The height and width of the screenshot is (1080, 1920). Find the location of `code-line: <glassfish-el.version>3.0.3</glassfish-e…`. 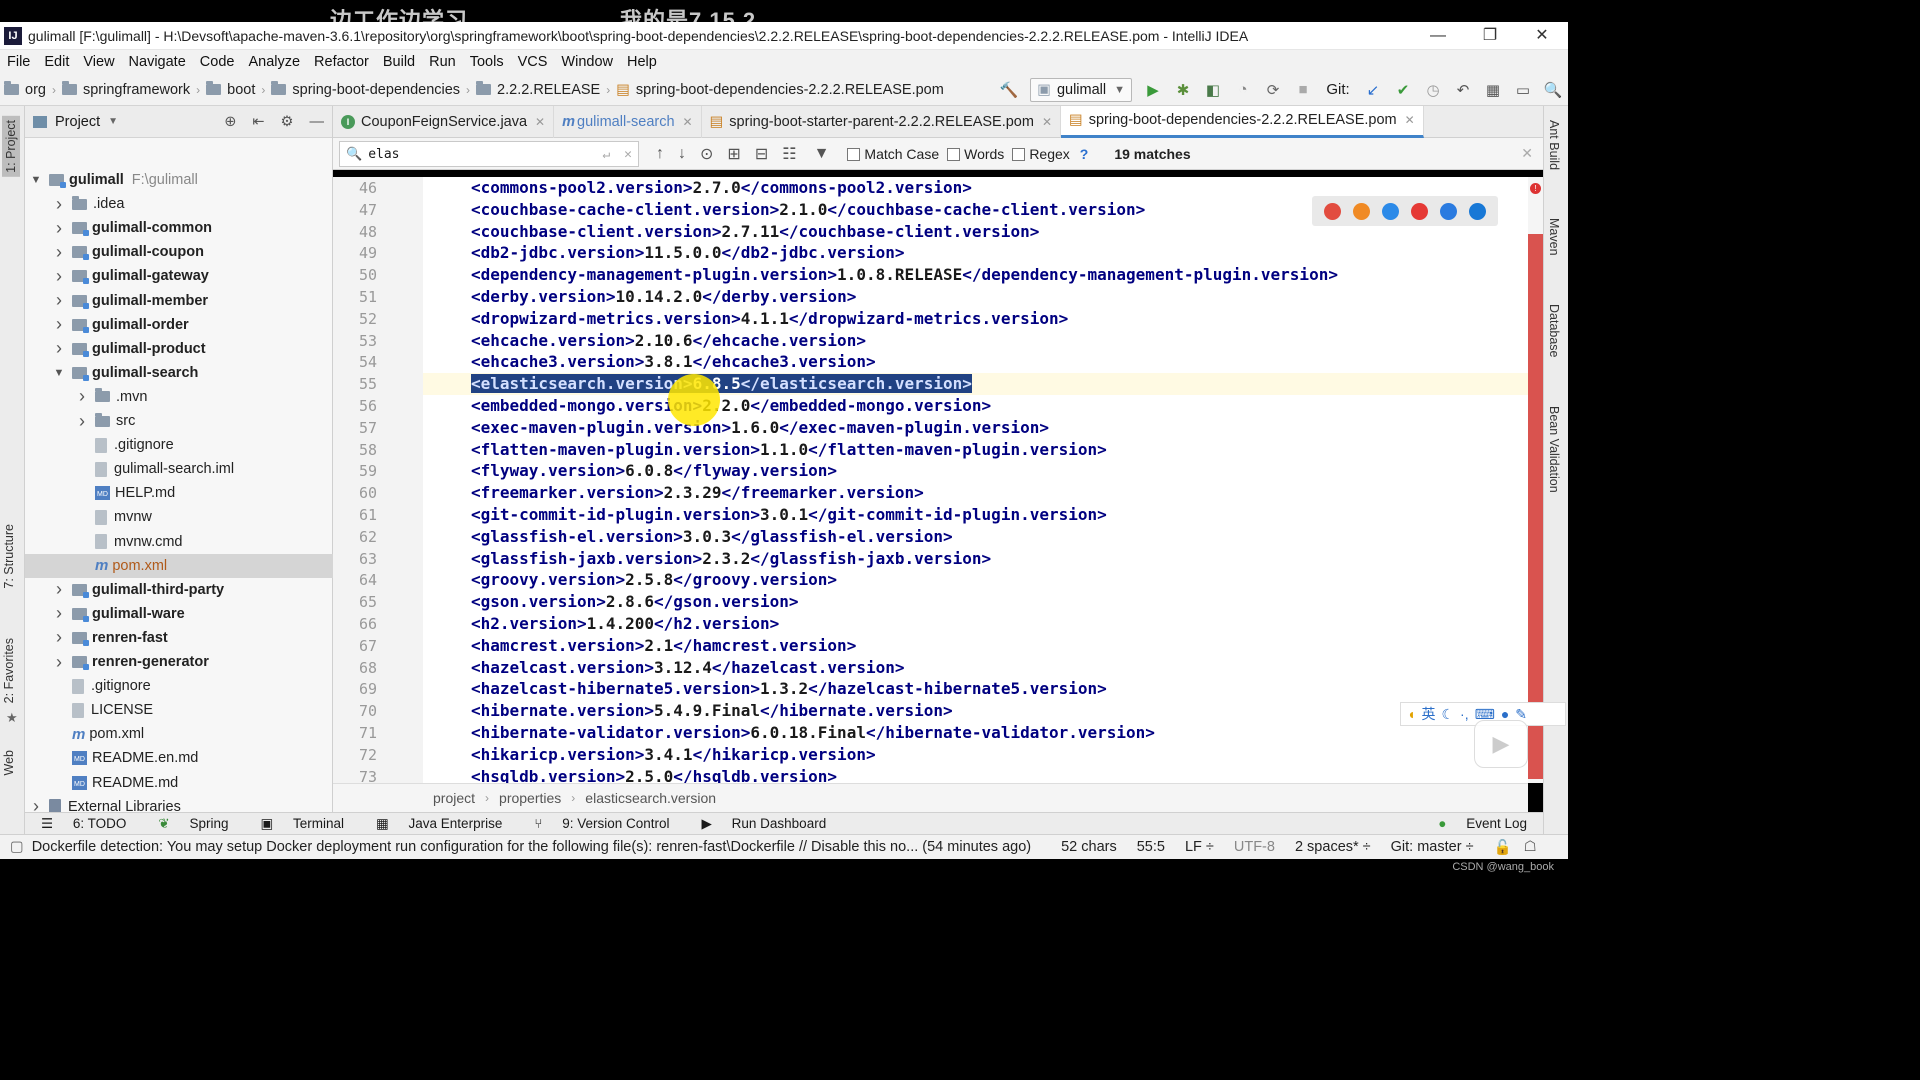

code-line: <glassfish-el.version>3.0.3</glassfish-e… is located at coordinates (712, 537).